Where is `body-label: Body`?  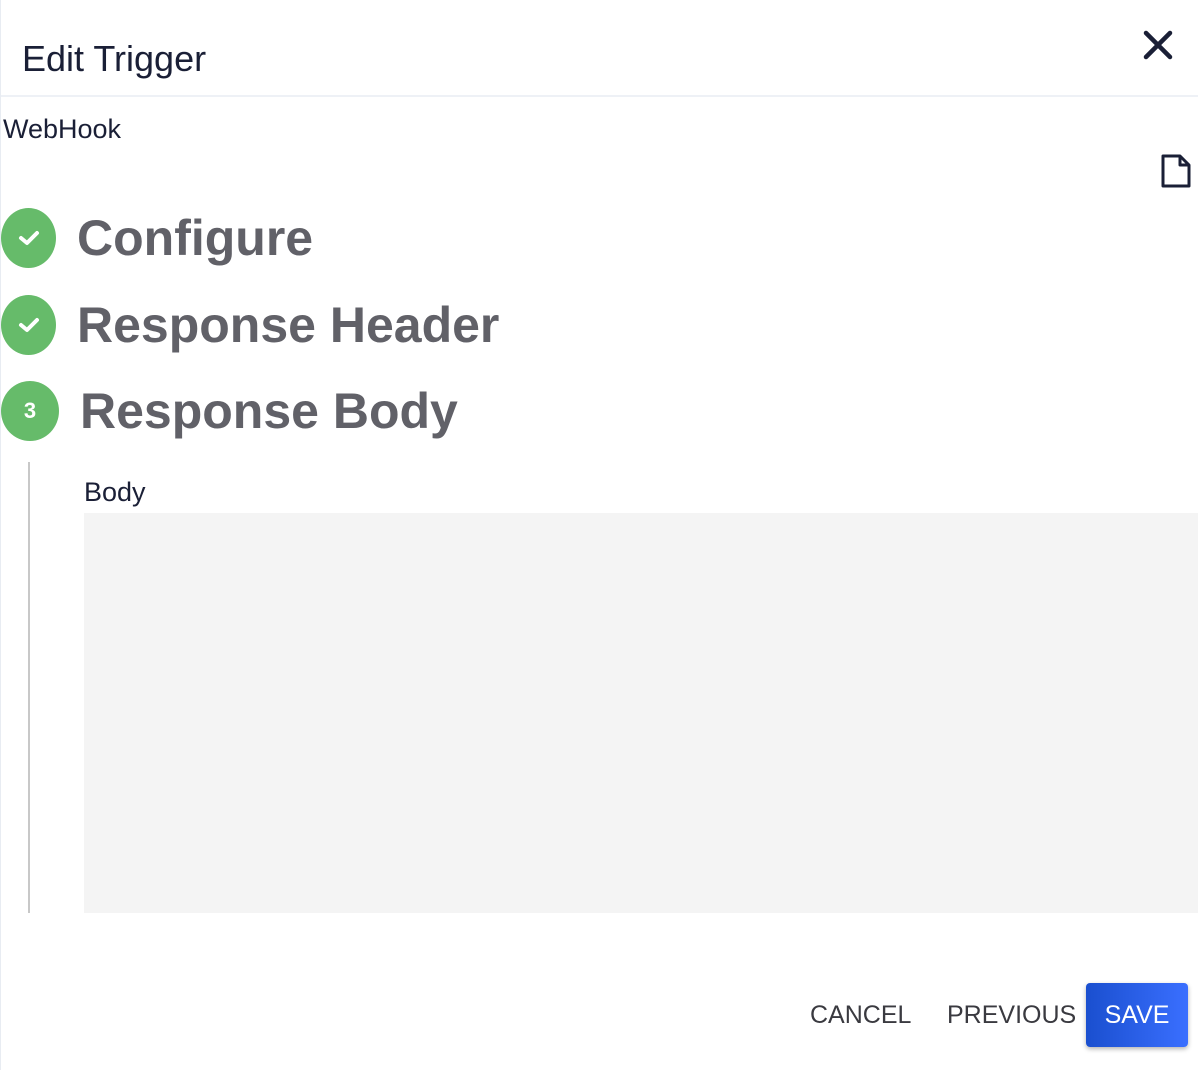
body-label: Body is located at coordinates (115, 492).